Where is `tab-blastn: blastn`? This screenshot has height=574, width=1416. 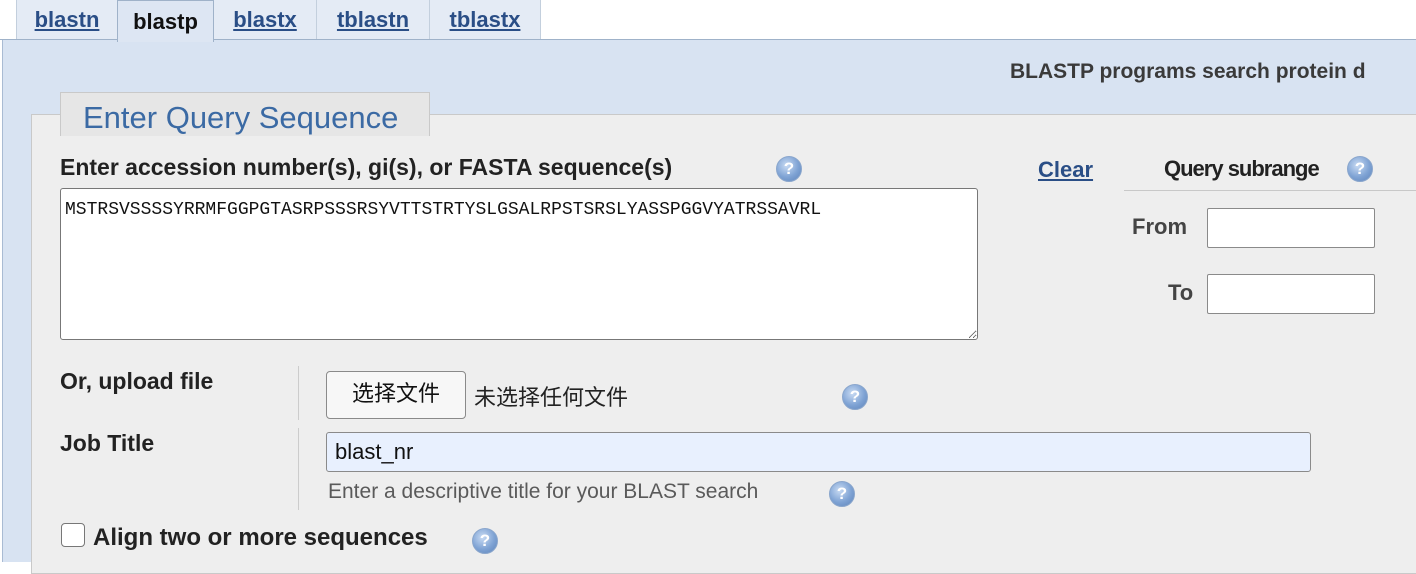
tab-blastn: blastn is located at coordinates (67, 20).